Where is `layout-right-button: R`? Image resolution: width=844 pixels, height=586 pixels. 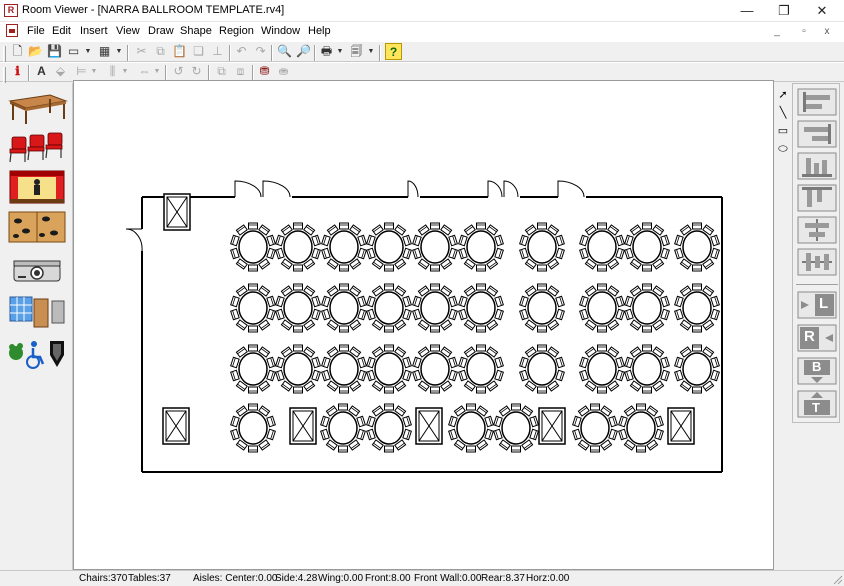 layout-right-button: R is located at coordinates (817, 338).